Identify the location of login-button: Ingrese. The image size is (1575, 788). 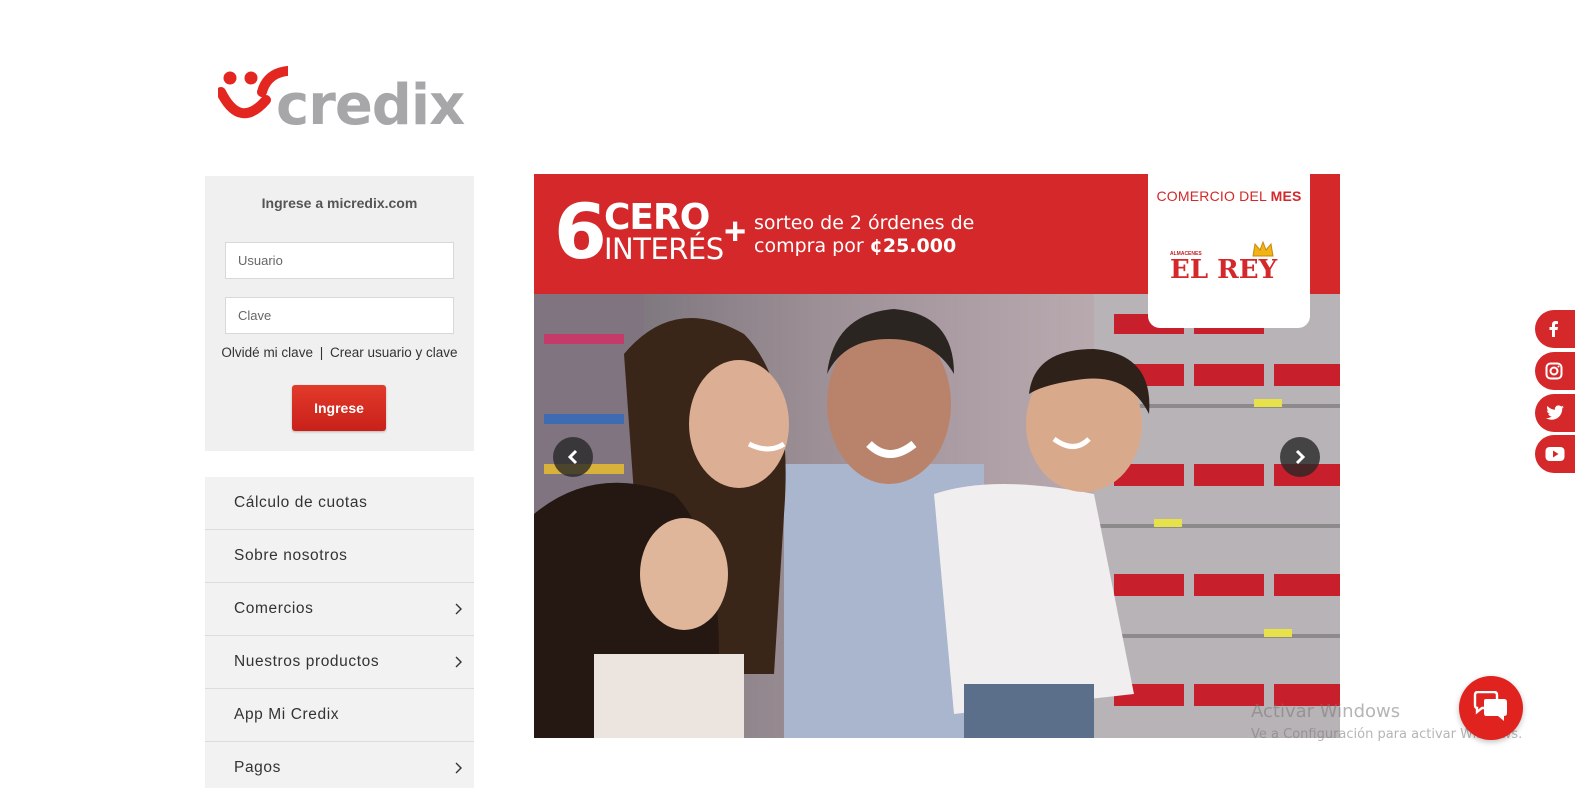
(339, 408).